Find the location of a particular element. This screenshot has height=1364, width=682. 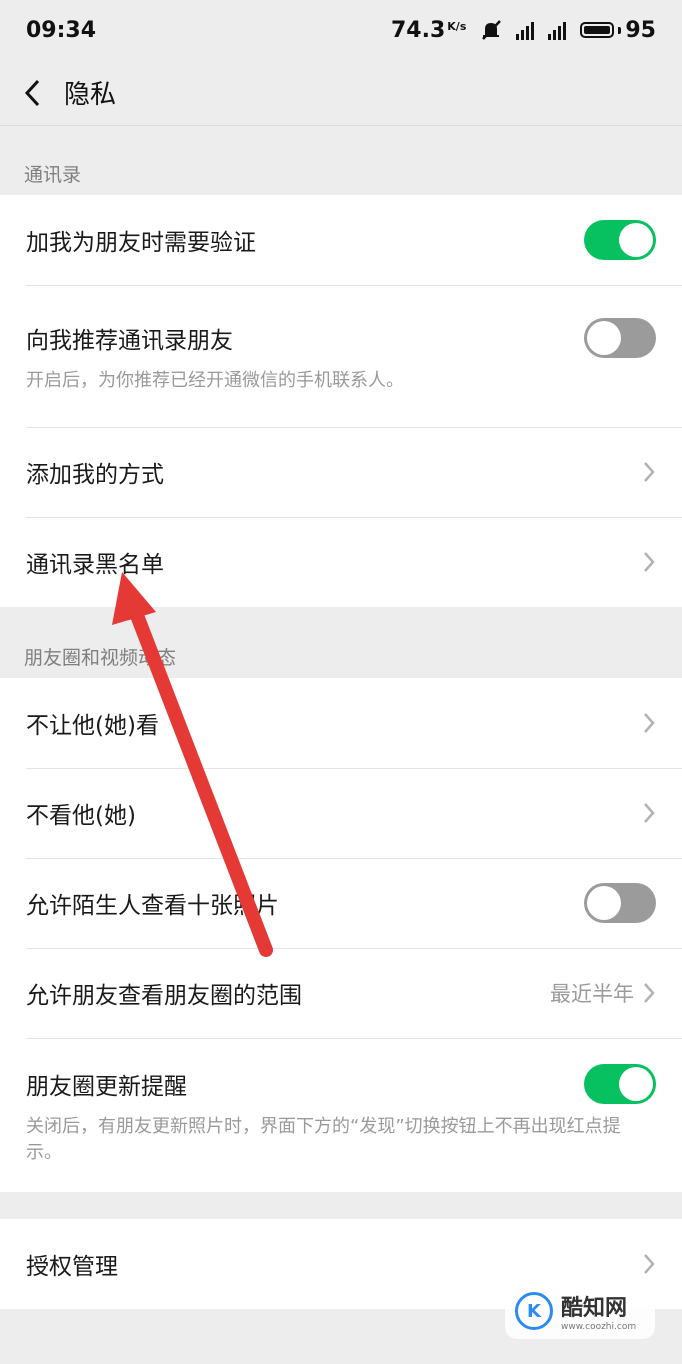

battery-icon is located at coordinates (597, 30).